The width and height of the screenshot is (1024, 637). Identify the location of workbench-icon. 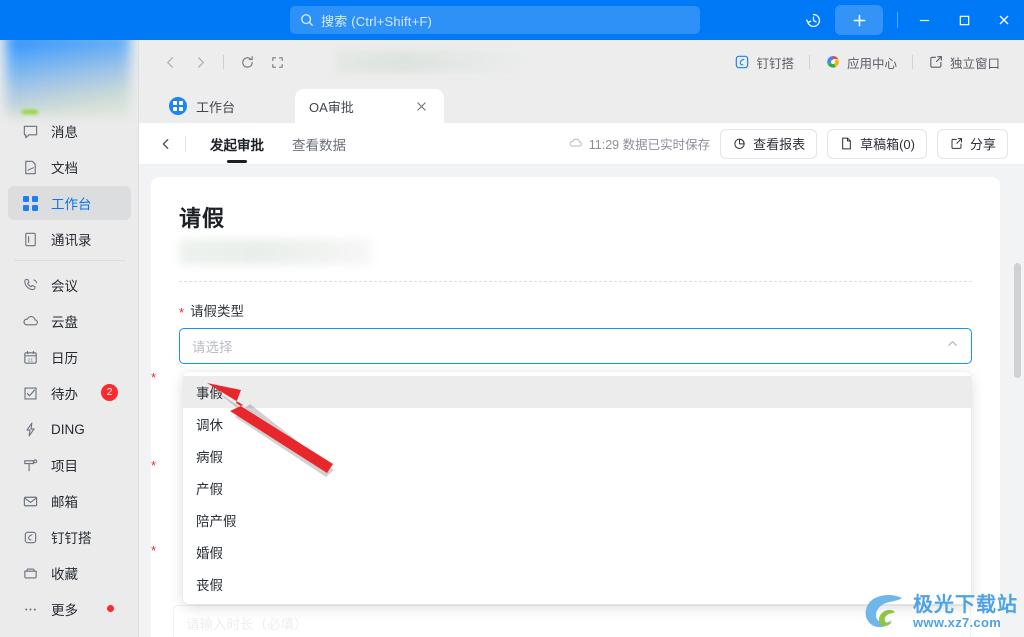
(178, 106).